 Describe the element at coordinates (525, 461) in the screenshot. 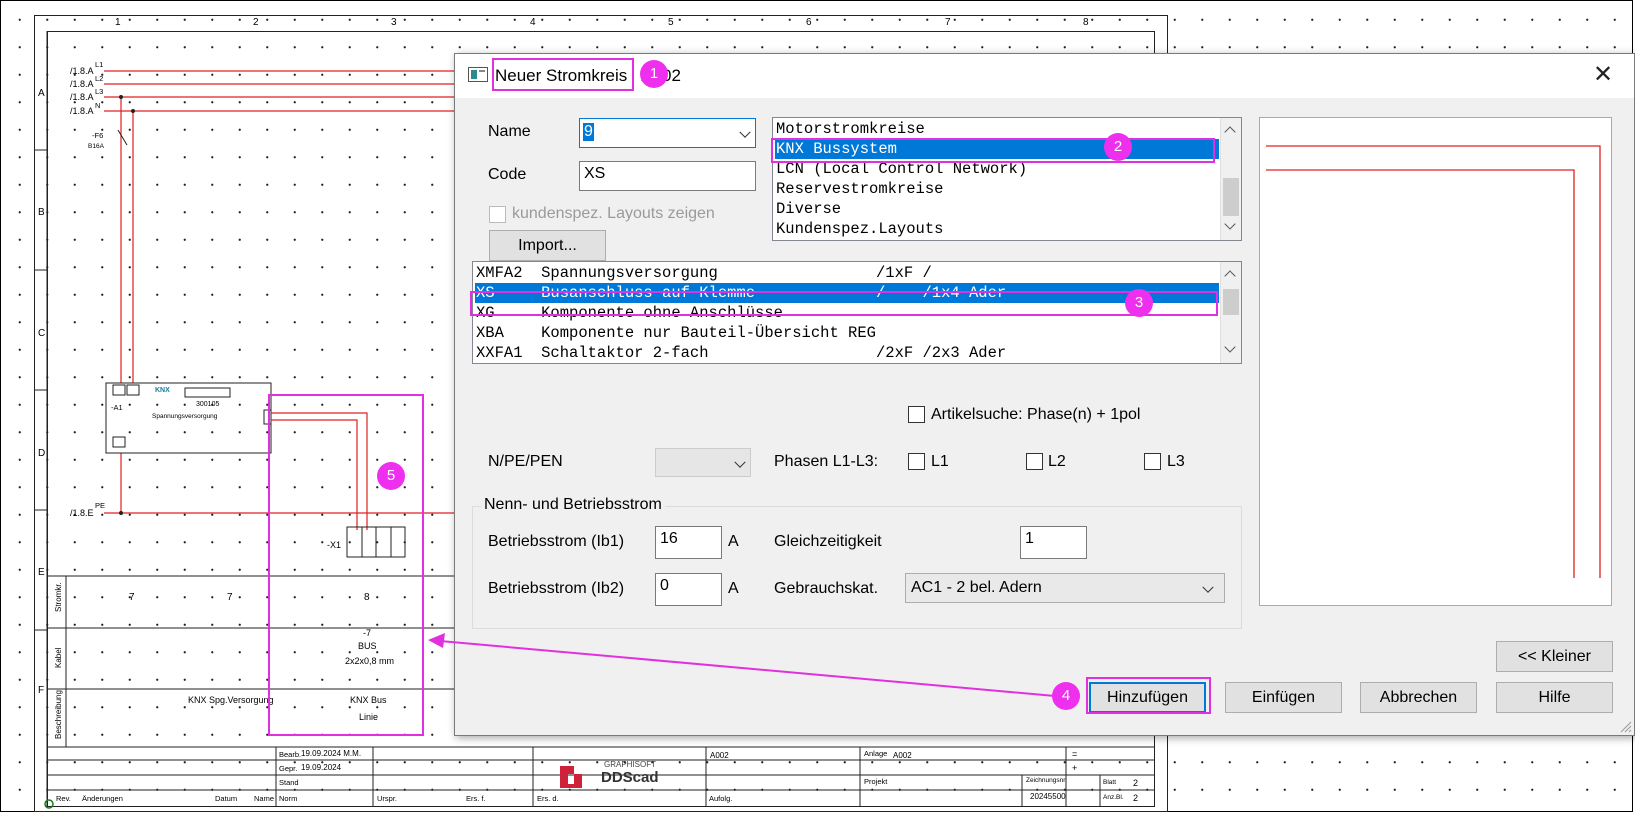

I see `npe-label: N/PE/PEN` at that location.